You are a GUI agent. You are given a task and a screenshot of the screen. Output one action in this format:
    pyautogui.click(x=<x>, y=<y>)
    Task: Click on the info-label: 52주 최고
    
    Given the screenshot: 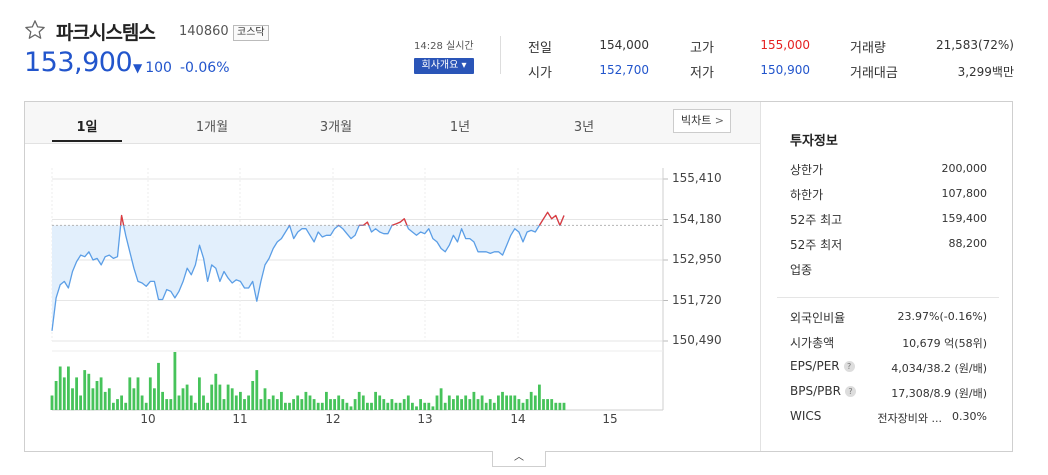 What is the action you would take?
    pyautogui.click(x=816, y=220)
    